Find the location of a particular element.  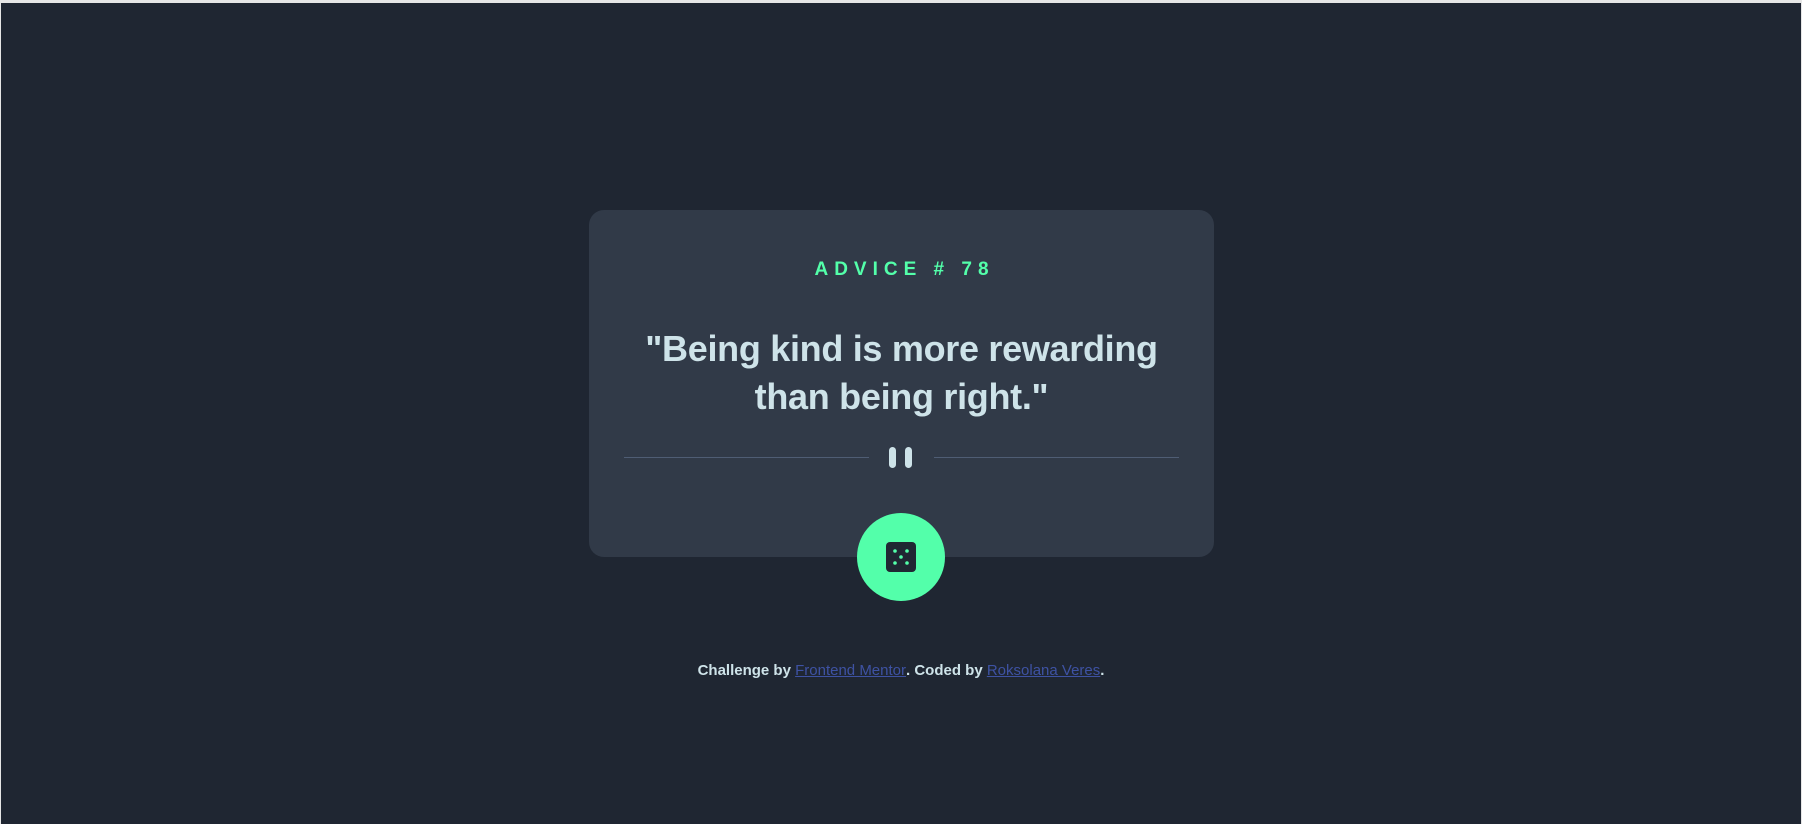

divider is located at coordinates (901, 457).